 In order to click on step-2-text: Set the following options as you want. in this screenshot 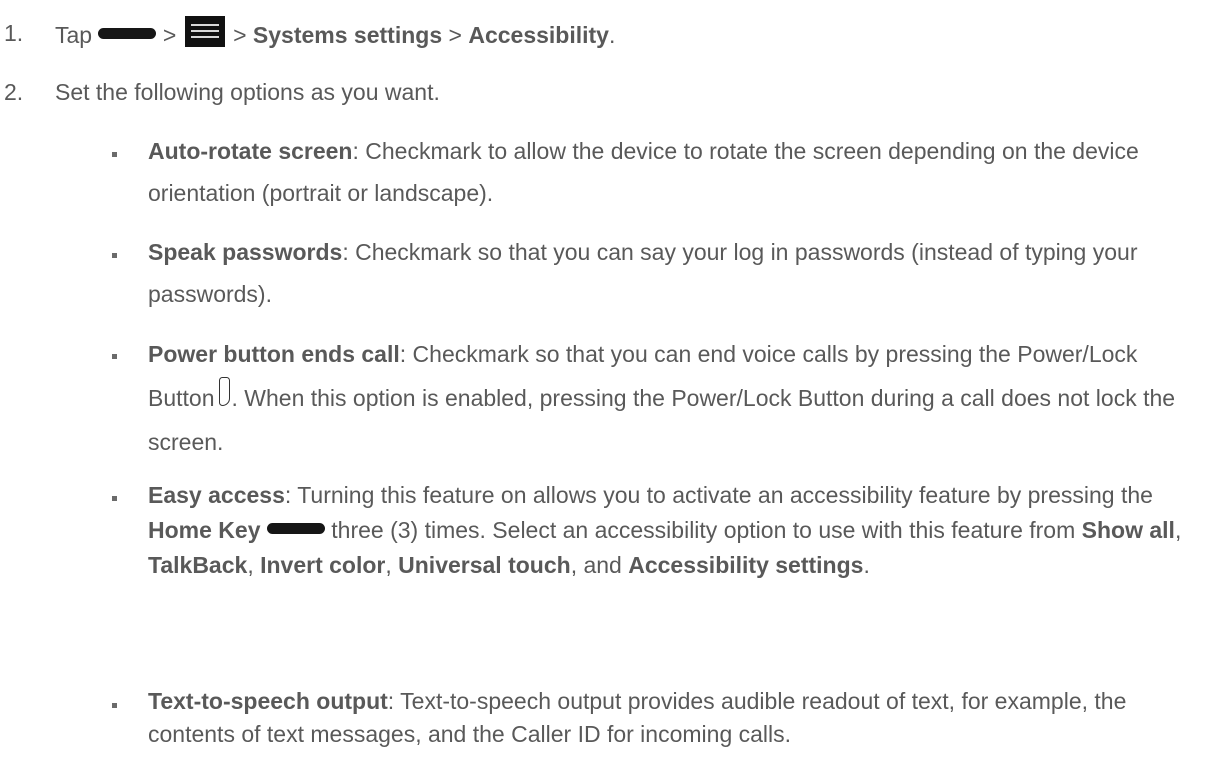, I will do `click(247, 92)`.